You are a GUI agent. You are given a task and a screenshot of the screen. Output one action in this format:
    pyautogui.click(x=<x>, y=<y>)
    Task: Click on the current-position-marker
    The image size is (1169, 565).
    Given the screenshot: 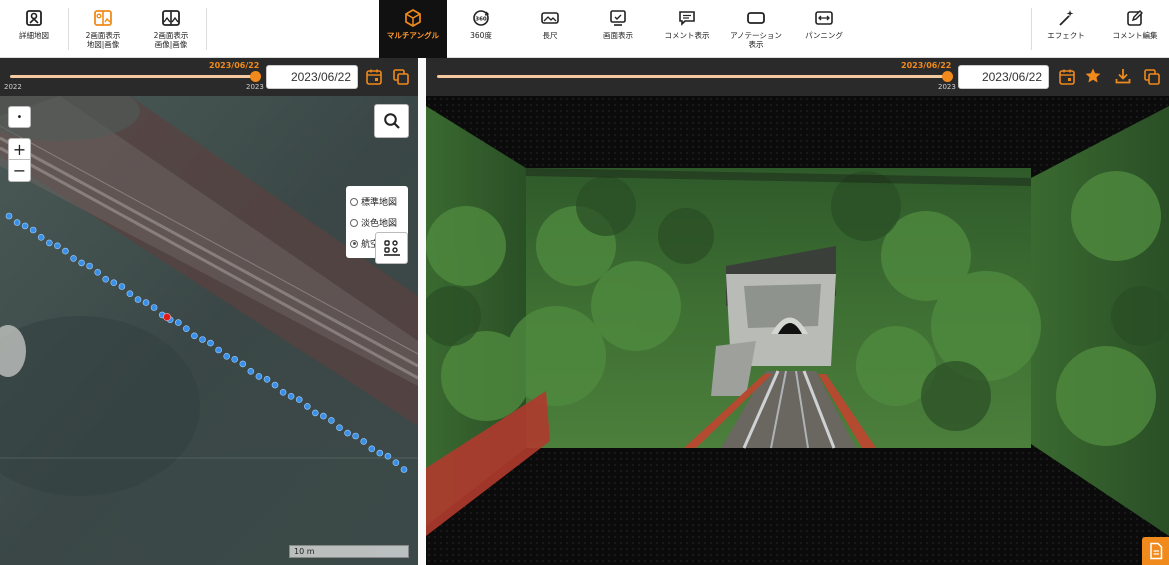 What is the action you would take?
    pyautogui.click(x=167, y=317)
    